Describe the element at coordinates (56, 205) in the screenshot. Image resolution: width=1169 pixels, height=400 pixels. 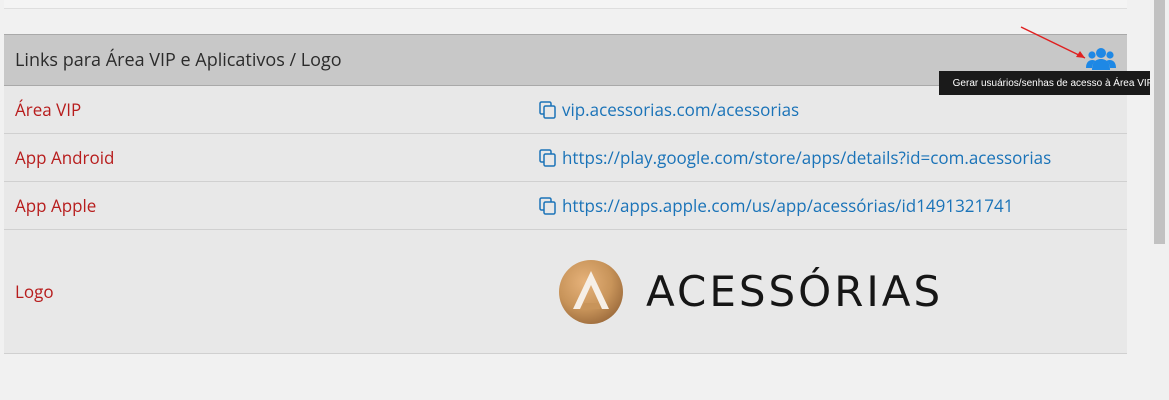
I see `row-label: App Apple` at that location.